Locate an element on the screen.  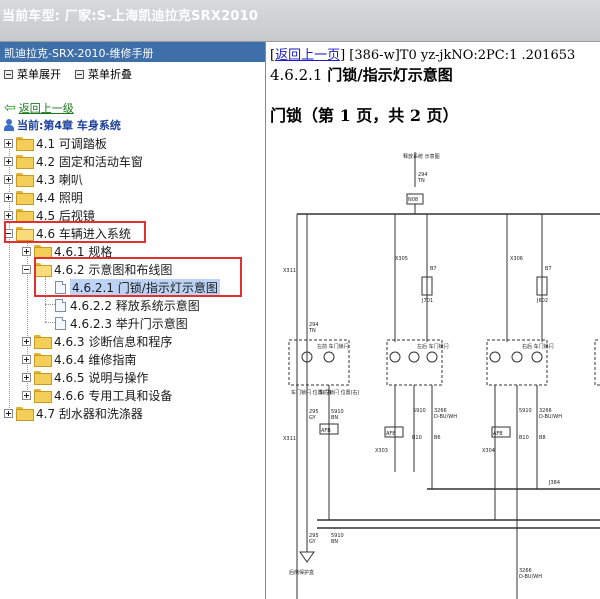
section-number: 4.6.2.1 is located at coordinates (296, 75).